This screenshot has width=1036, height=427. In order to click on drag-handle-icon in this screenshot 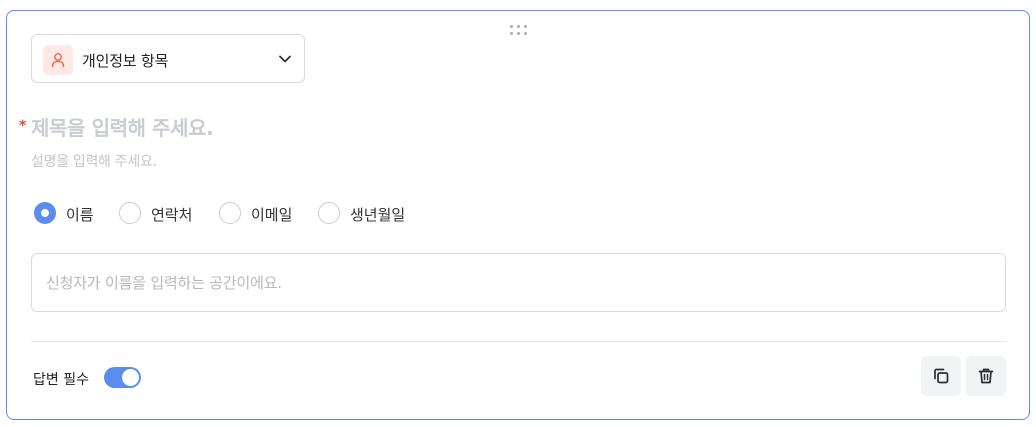, I will do `click(519, 31)`.